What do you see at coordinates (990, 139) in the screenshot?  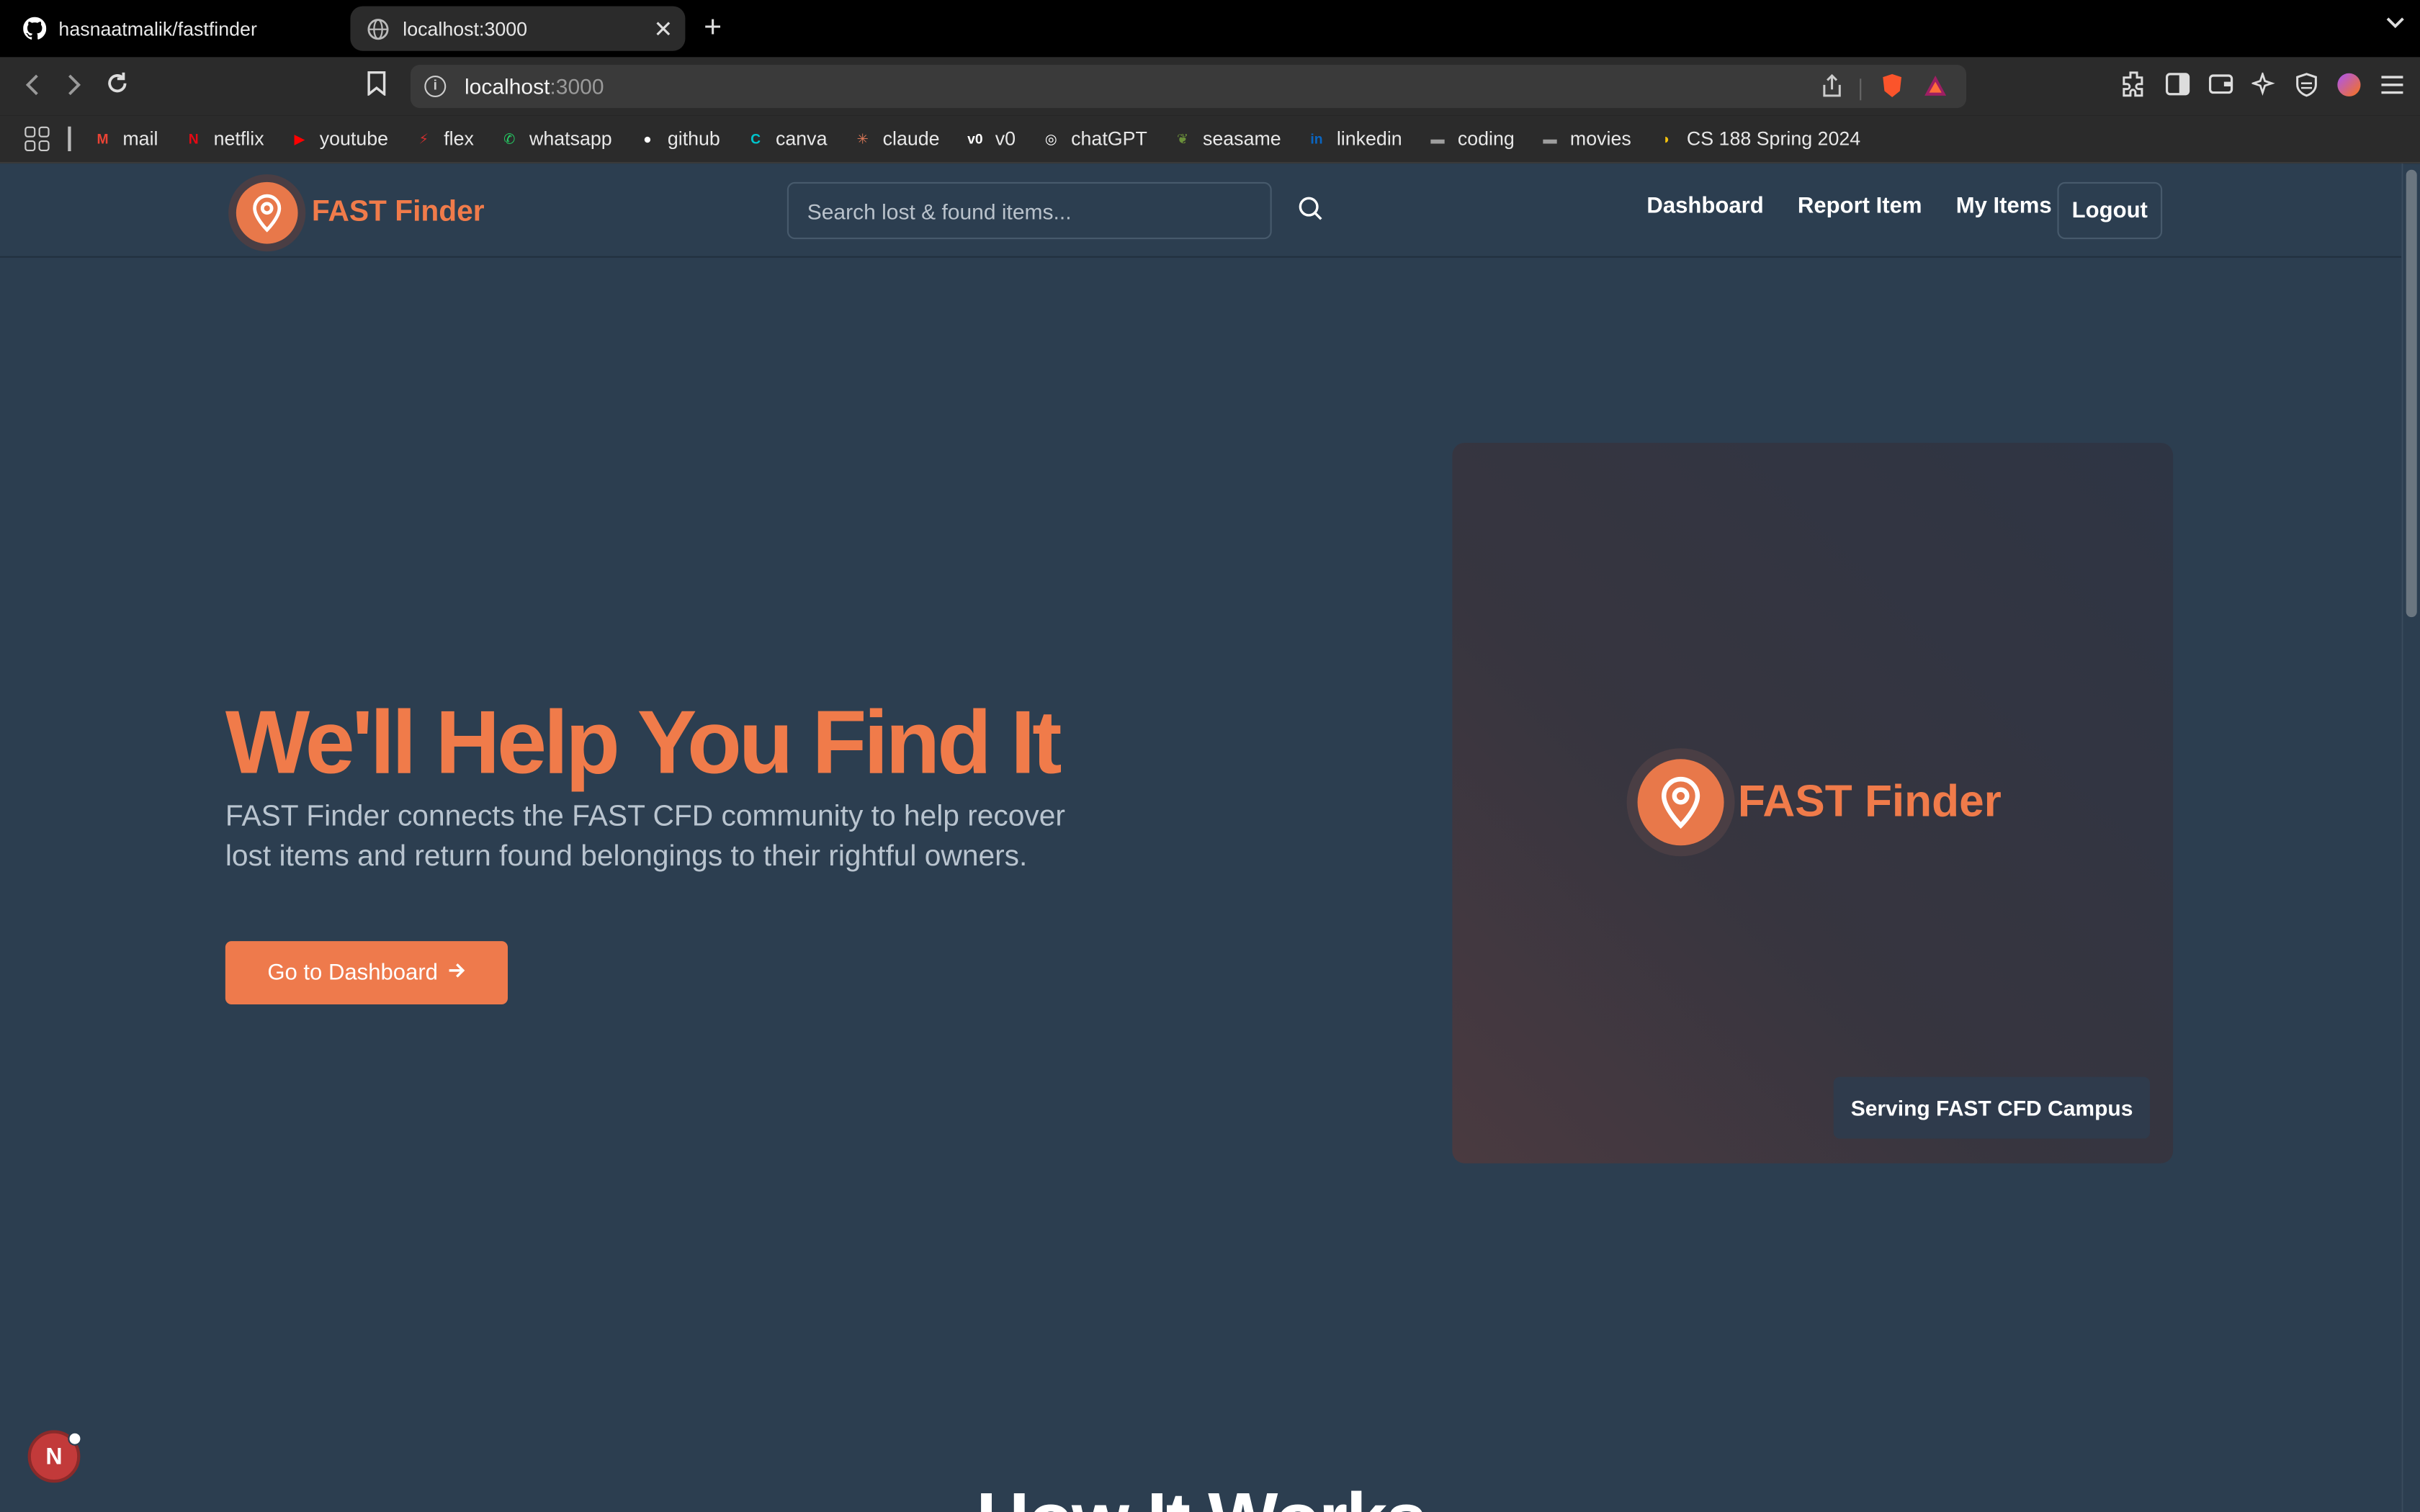 I see `bookmark-v0: v0 v0` at bounding box center [990, 139].